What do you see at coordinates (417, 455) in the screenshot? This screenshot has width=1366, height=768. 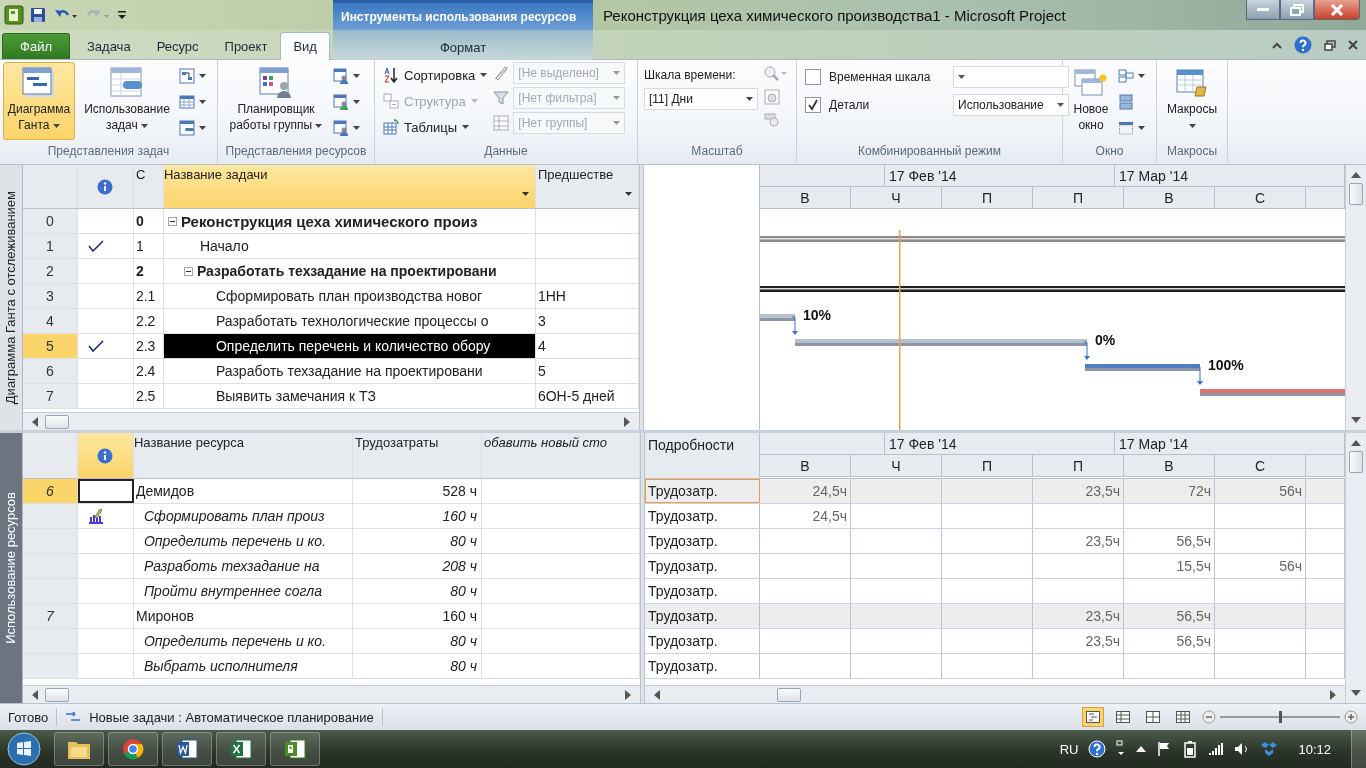 I see `column-header: Трудозатраты` at bounding box center [417, 455].